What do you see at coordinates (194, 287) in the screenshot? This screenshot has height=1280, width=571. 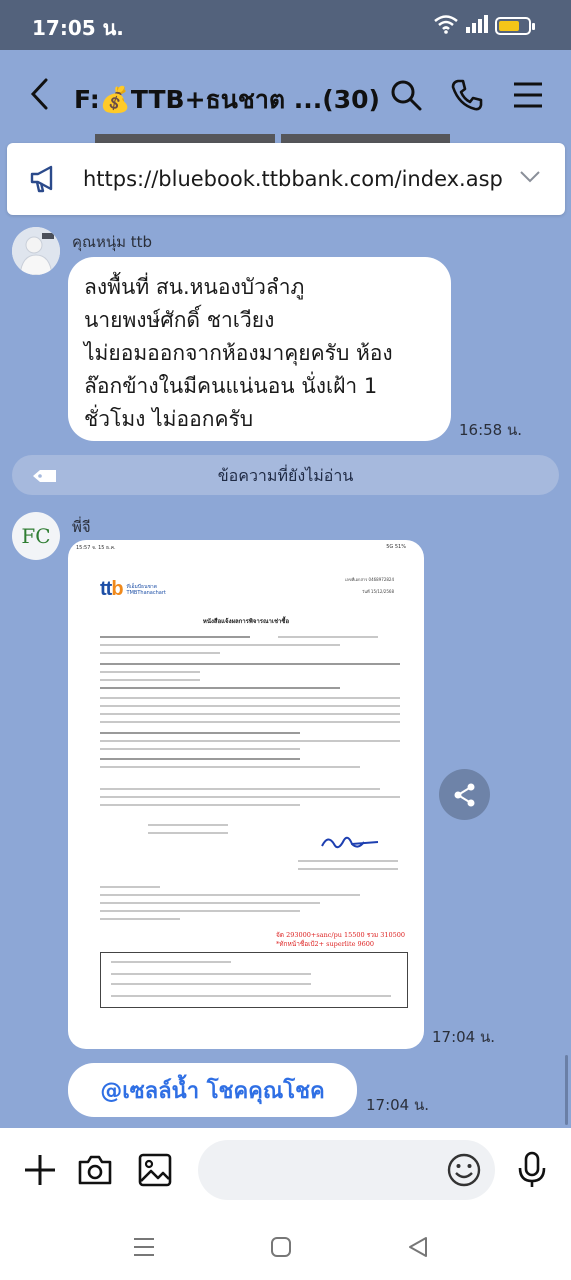 I see `message-line: ลงพื้นที่ สน.หนองบัวลำภู` at bounding box center [194, 287].